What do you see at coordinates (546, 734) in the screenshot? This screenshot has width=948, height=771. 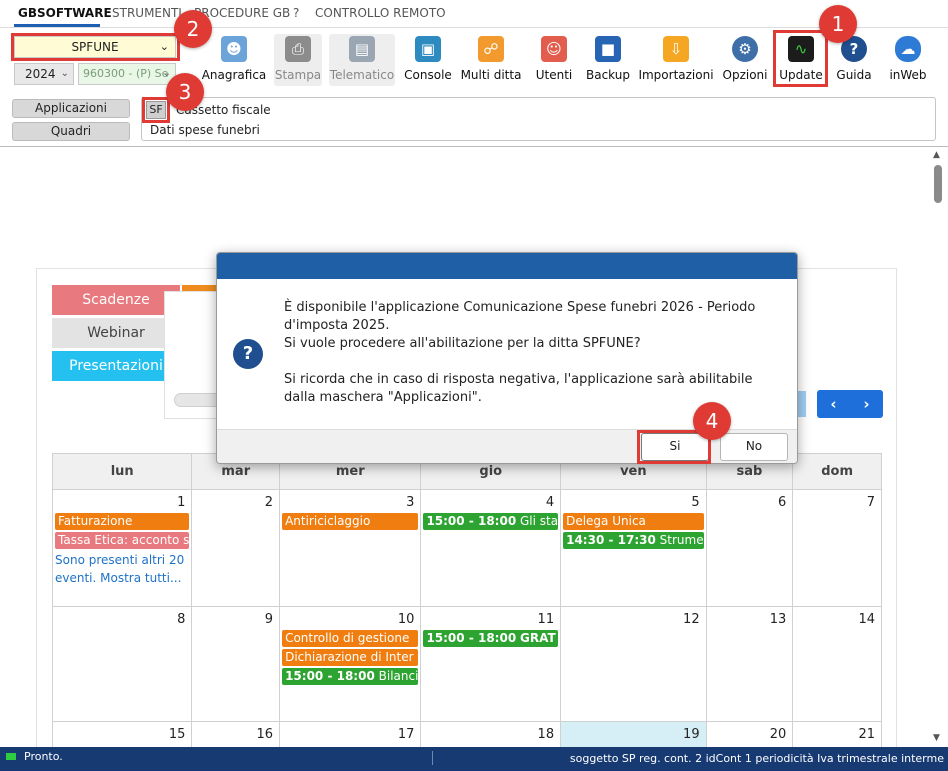 I see `day-number: 18` at bounding box center [546, 734].